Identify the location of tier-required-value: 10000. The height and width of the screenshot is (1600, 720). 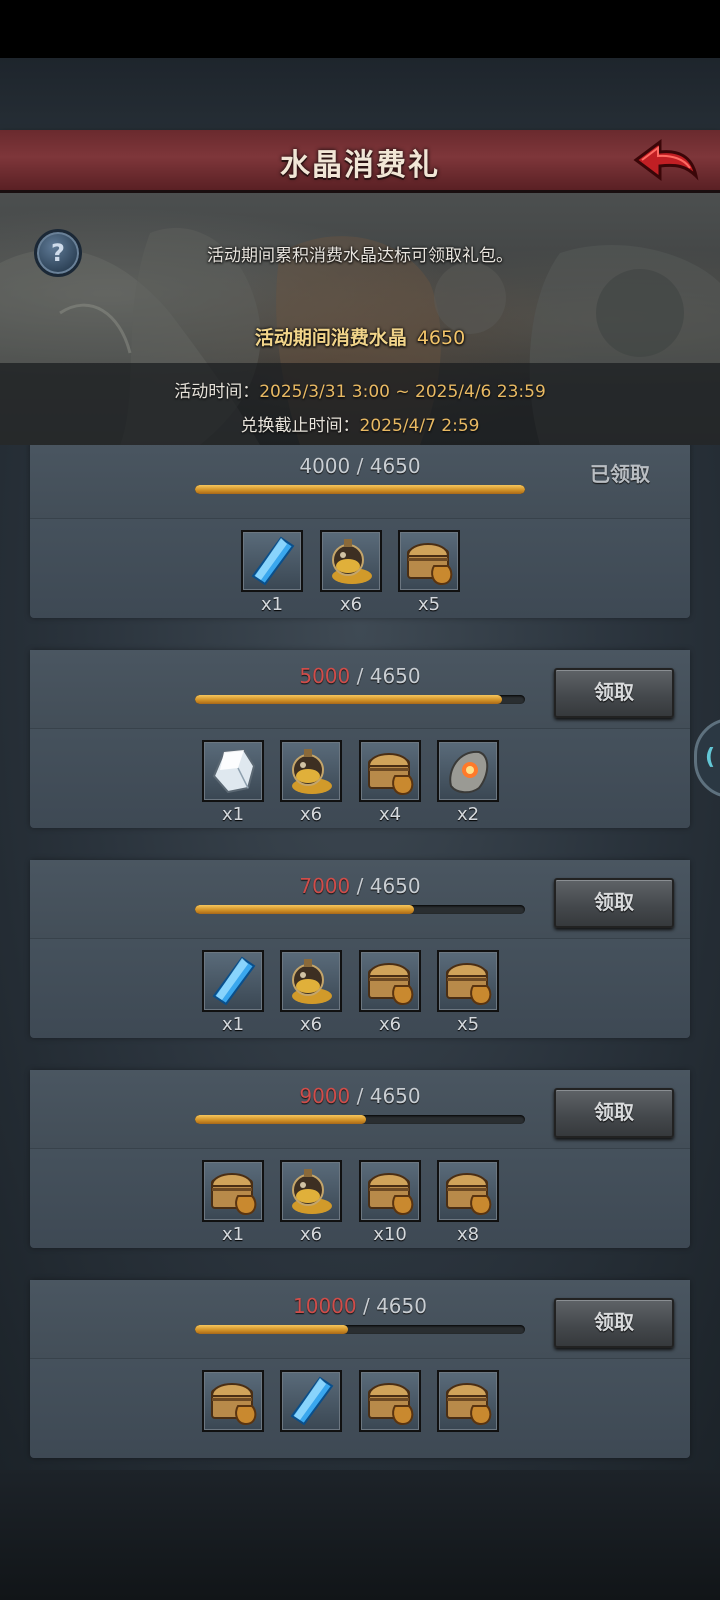
(325, 1306).